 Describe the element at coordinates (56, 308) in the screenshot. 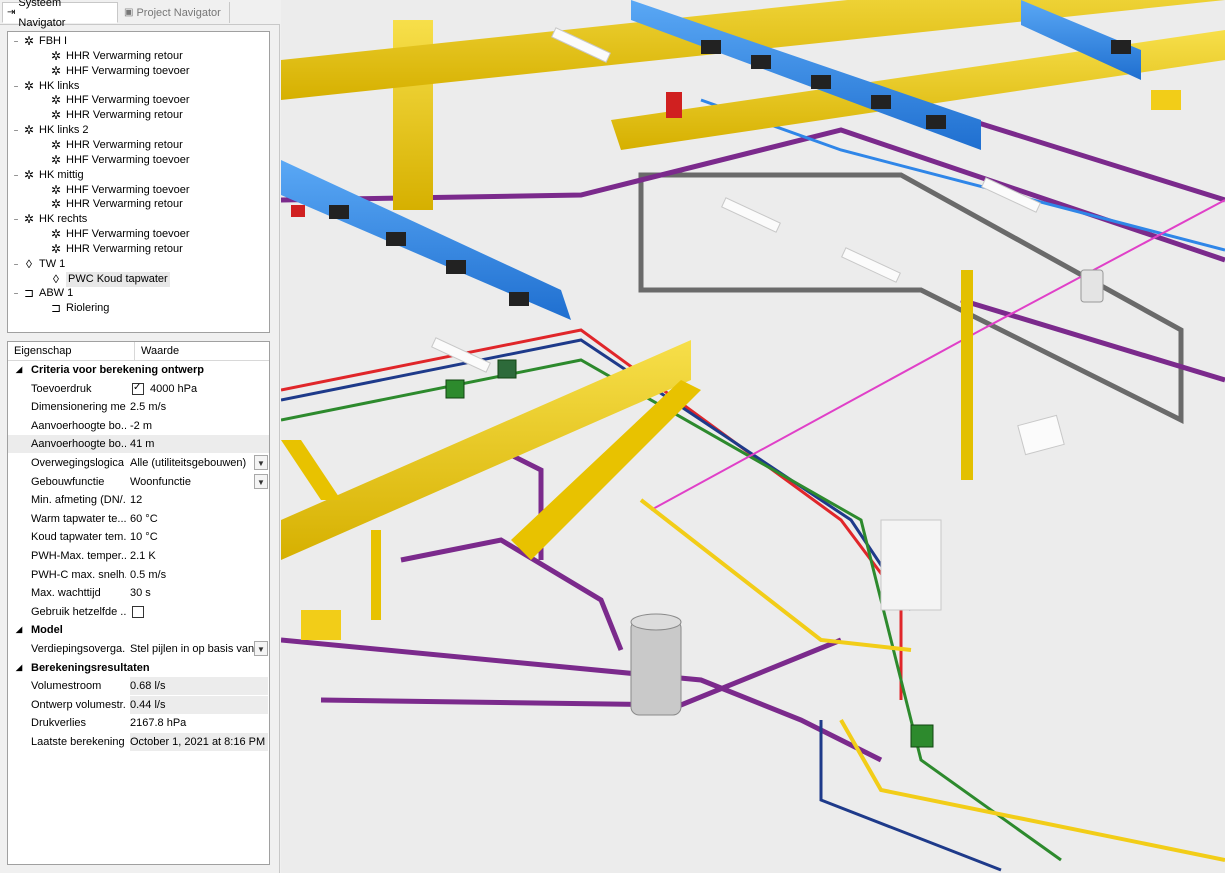

I see `drain-pipe-icon: ⊐` at that location.